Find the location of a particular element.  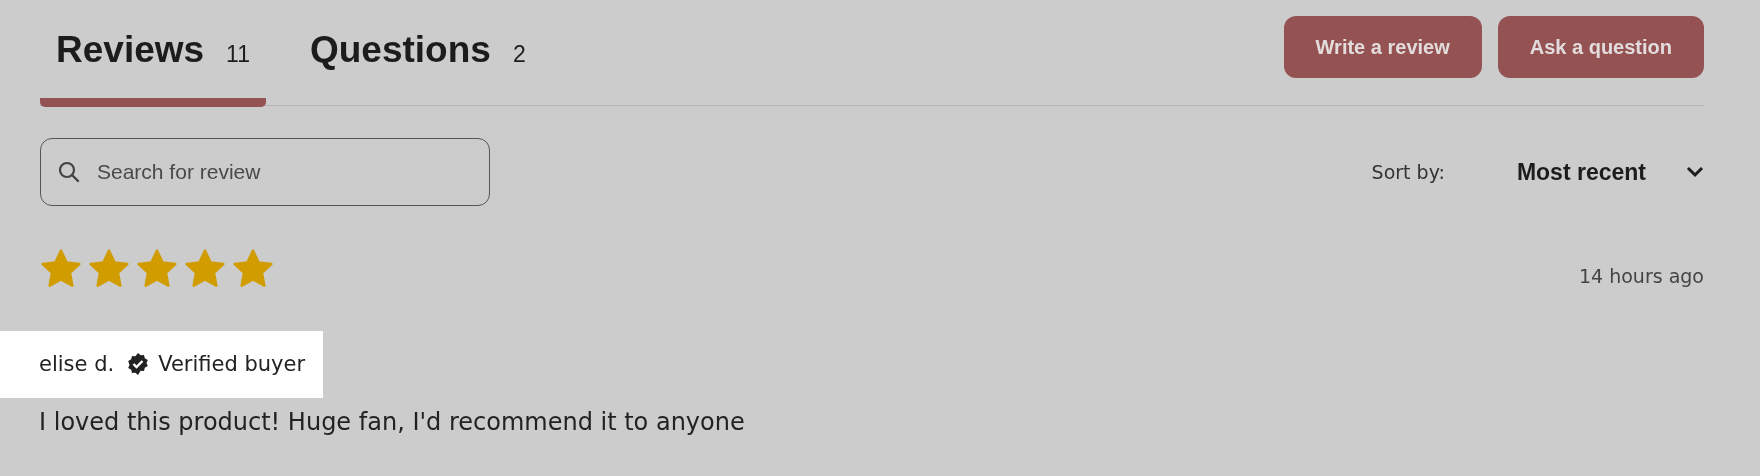

sort-dropdown: Most recent is located at coordinates (1610, 172).